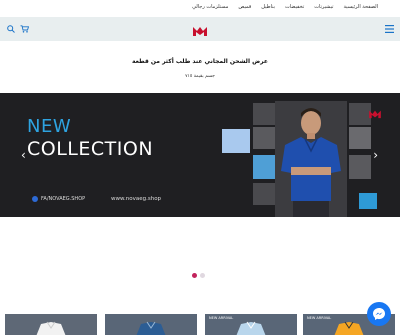 Image resolution: width=400 pixels, height=335 pixels. What do you see at coordinates (244, 7) in the screenshot?
I see `nav-link-shirts: قميص` at bounding box center [244, 7].